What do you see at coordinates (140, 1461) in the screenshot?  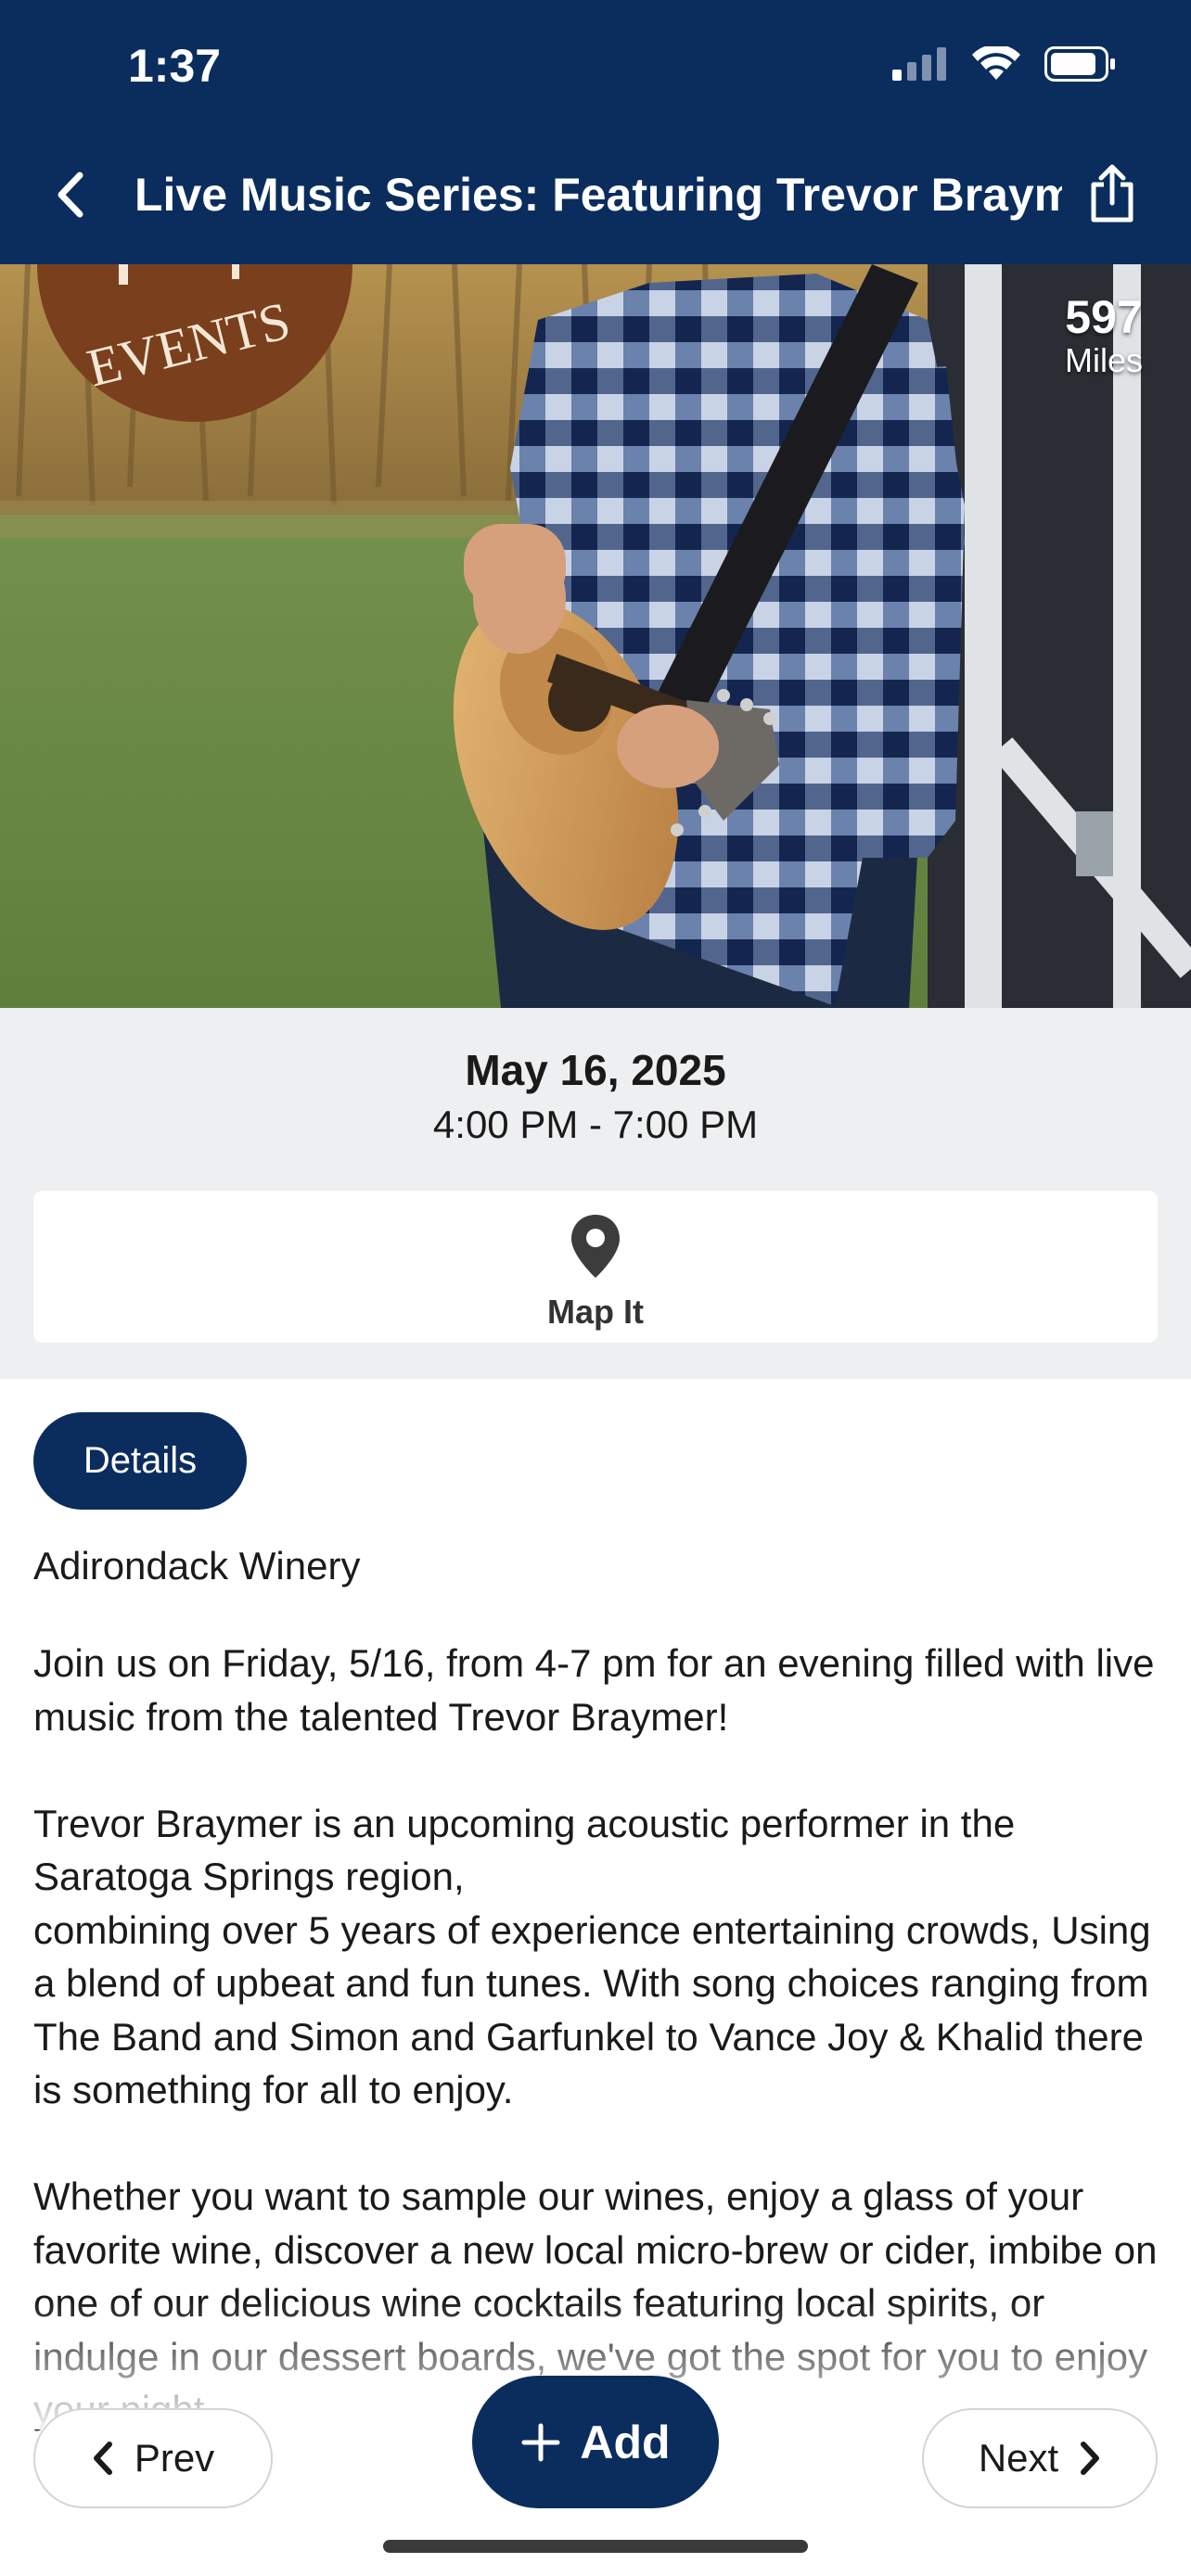 I see `tab-details: Details` at bounding box center [140, 1461].